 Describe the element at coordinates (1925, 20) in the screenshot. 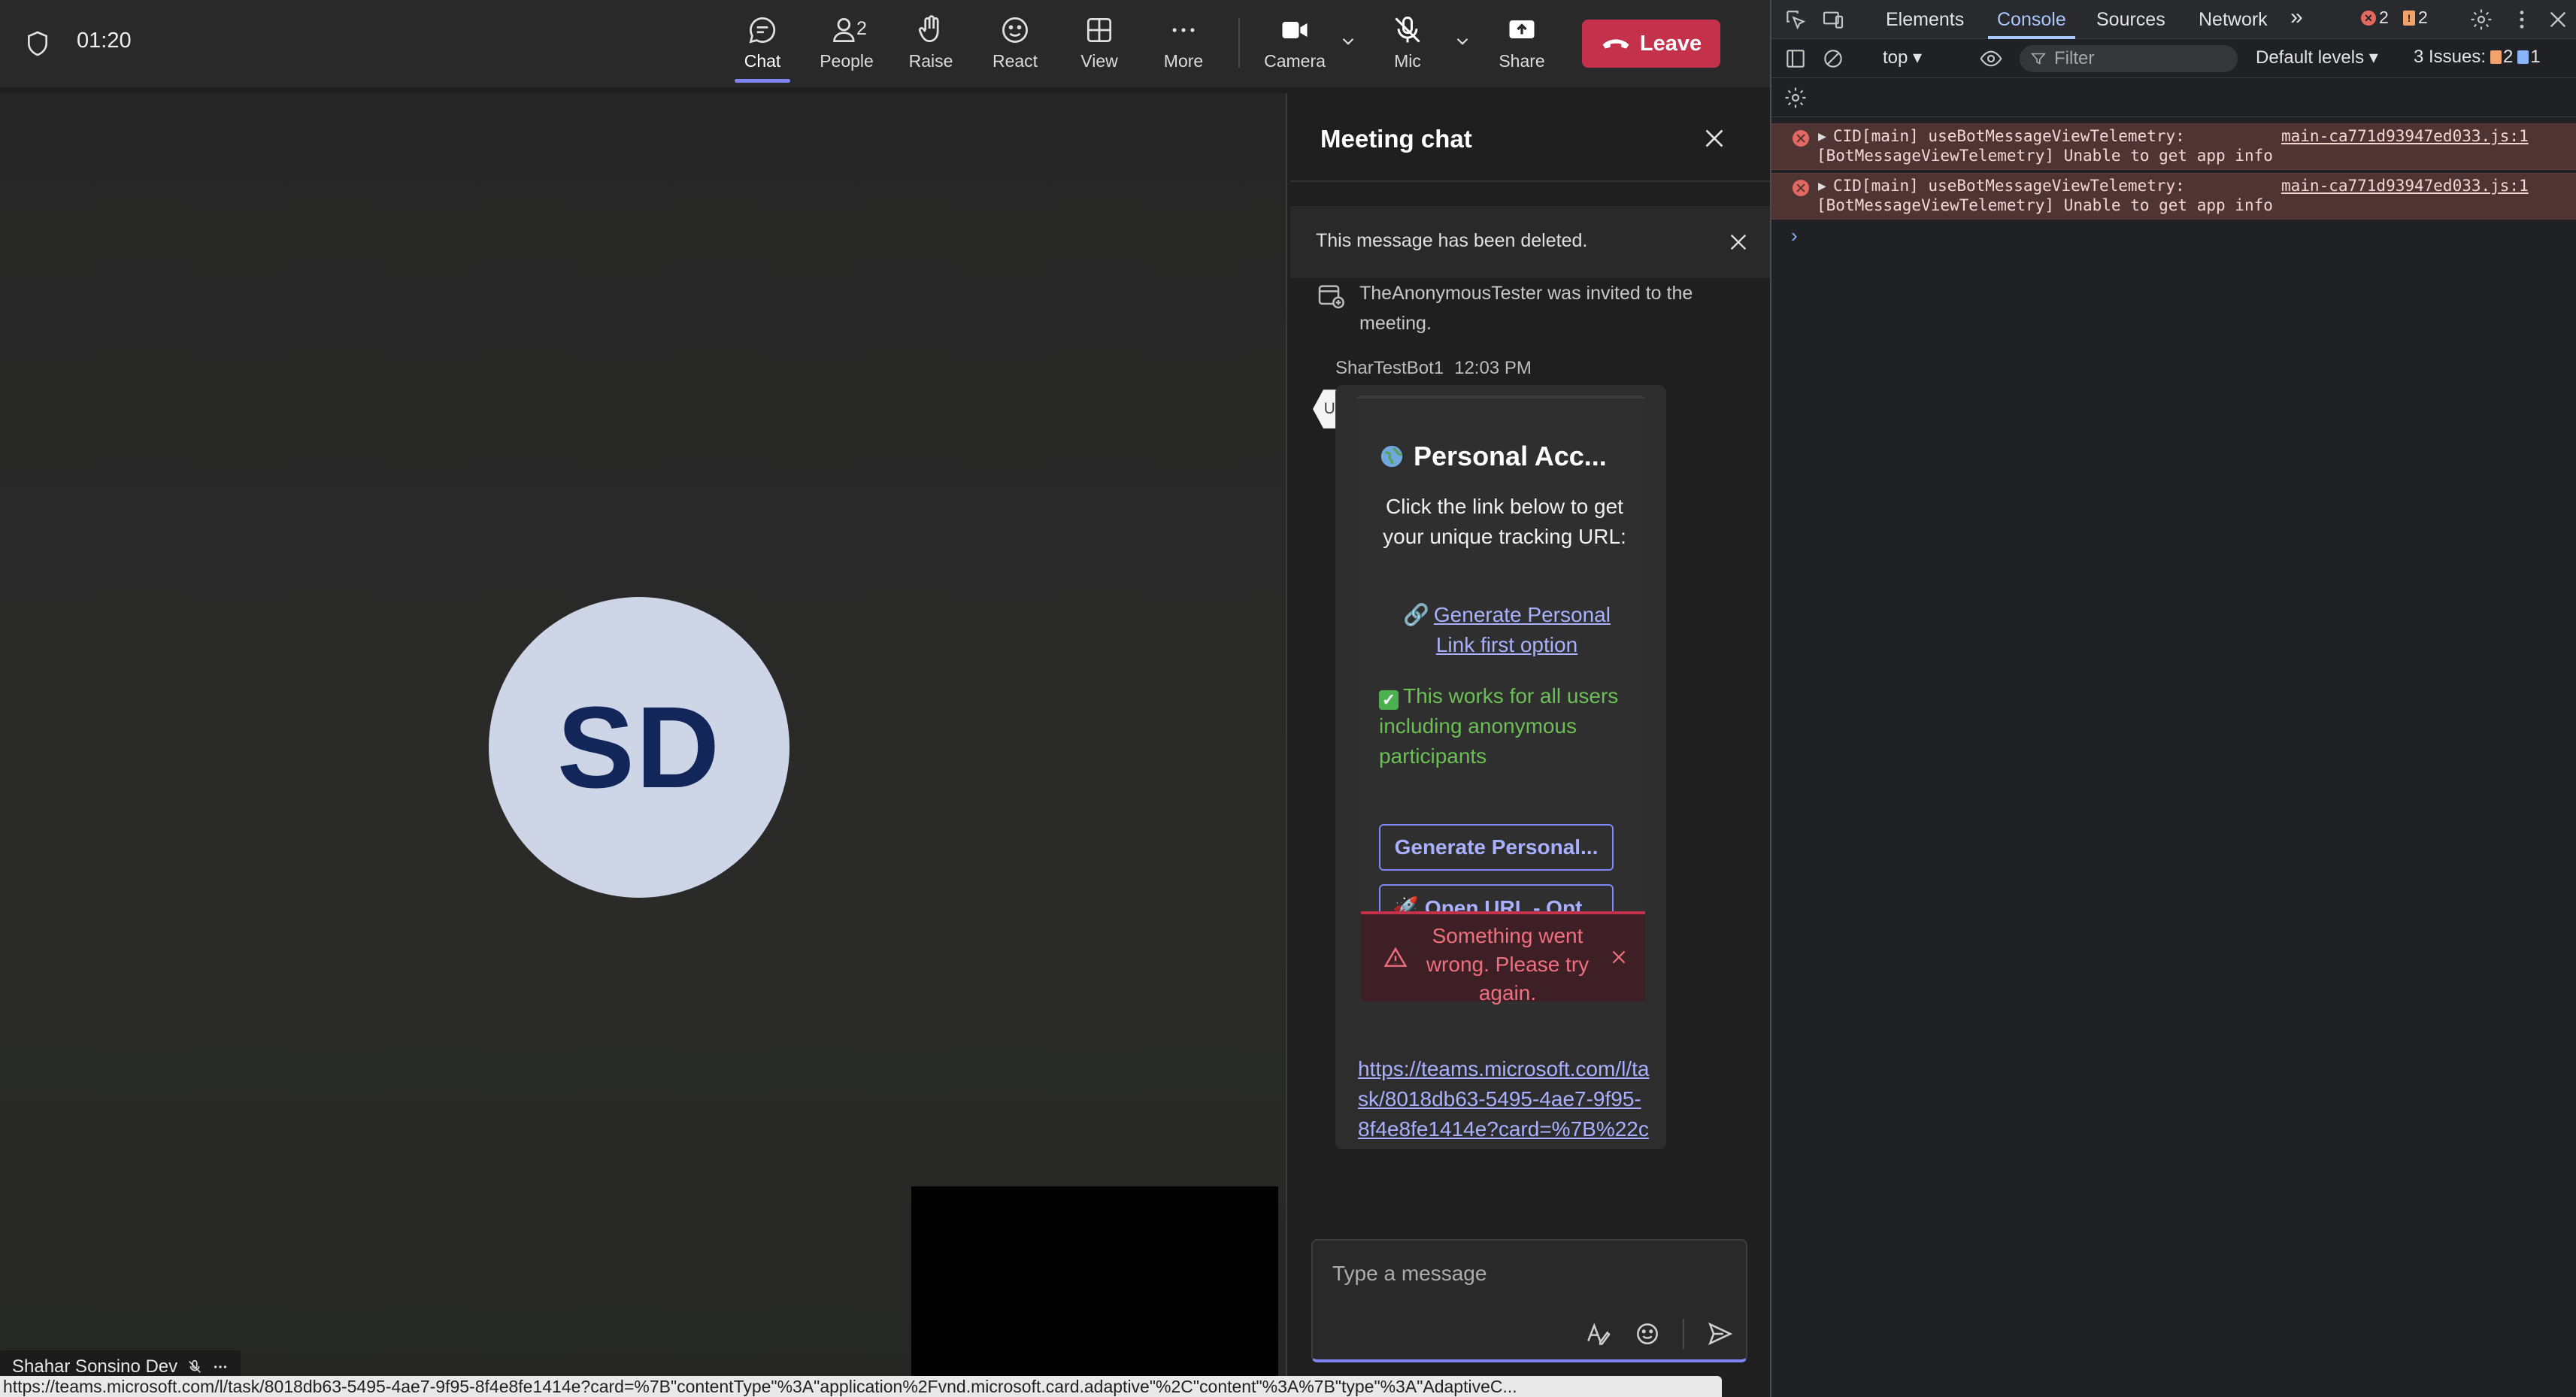

I see `tab-elements: Elements` at that location.